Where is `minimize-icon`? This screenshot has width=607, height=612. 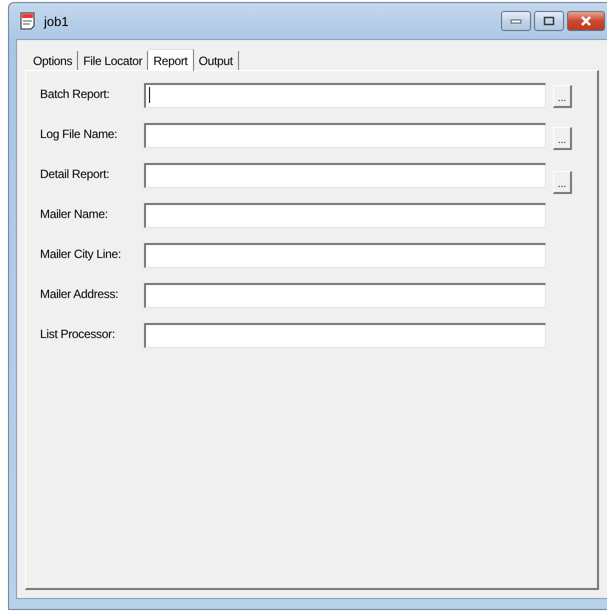 minimize-icon is located at coordinates (516, 21).